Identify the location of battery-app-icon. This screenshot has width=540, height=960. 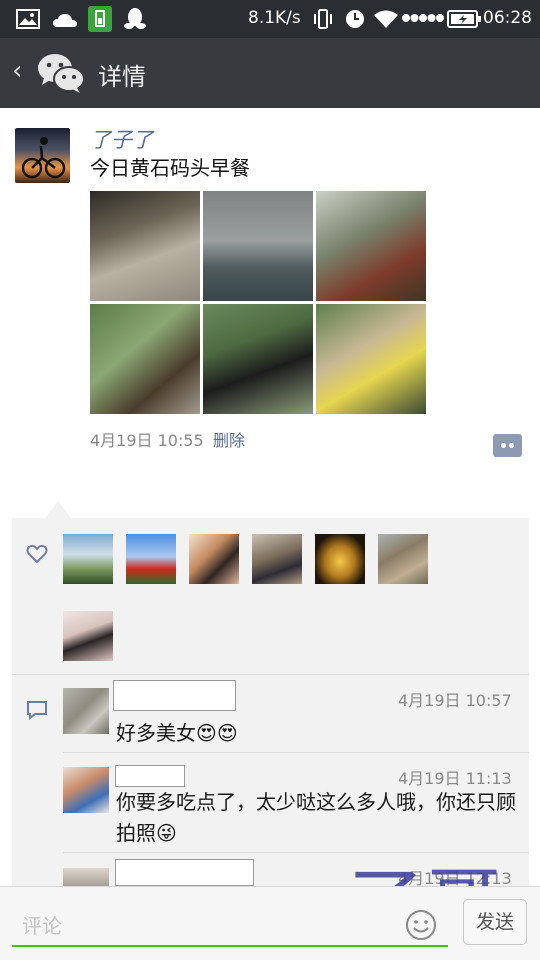
(100, 19).